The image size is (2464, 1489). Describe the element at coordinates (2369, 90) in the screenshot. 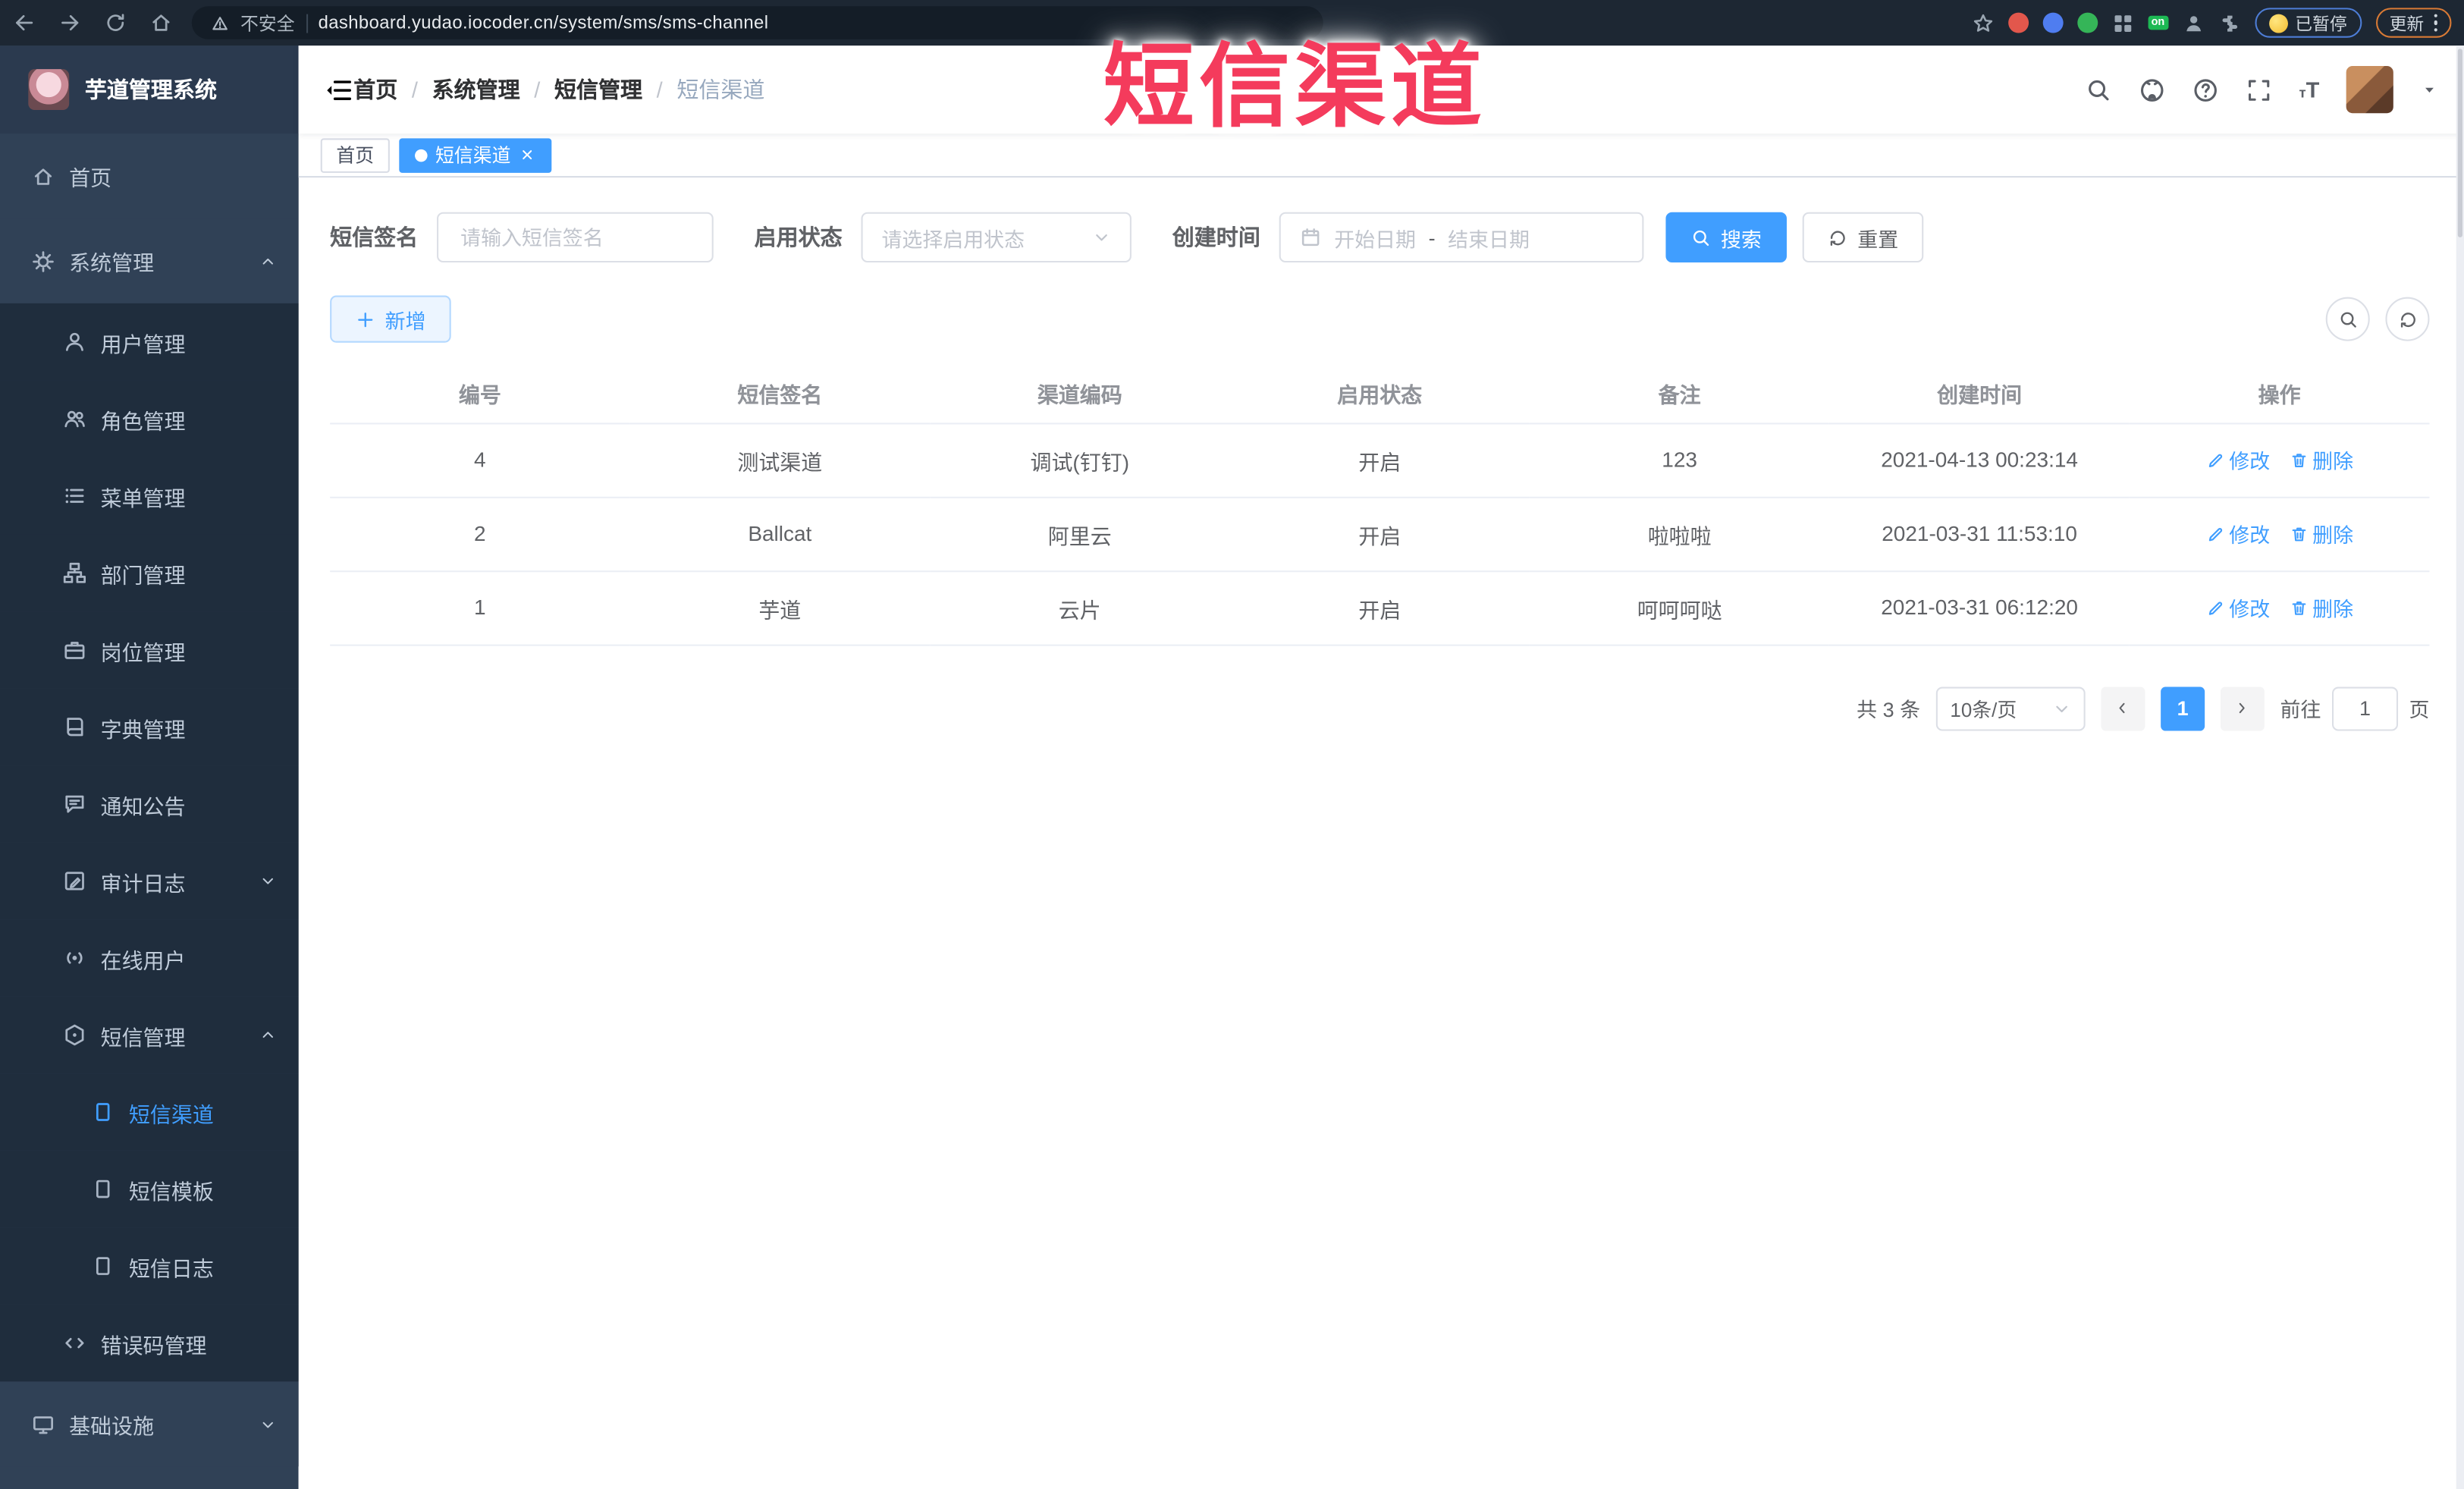

I see `avatar` at that location.